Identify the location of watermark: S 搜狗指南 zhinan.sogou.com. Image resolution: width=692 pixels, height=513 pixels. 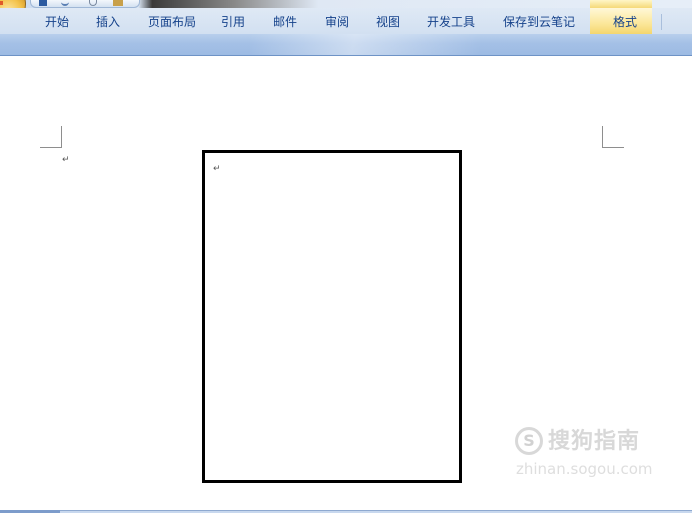
(592, 457).